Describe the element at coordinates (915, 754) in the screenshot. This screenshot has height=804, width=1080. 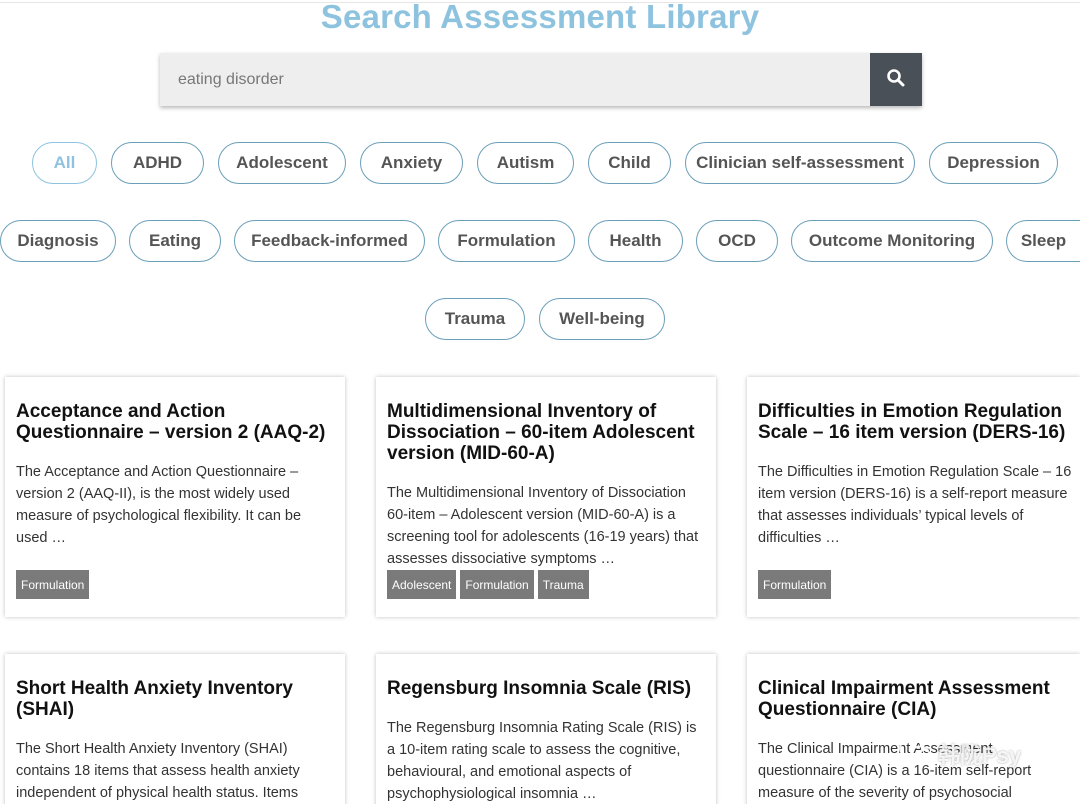
I see `wechat-icon` at that location.